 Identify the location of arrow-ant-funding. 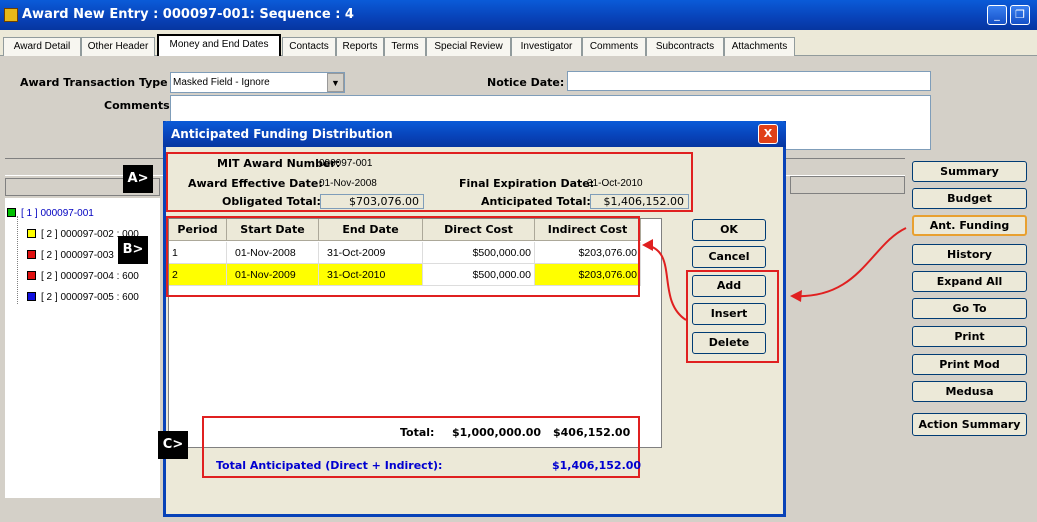
(849, 262).